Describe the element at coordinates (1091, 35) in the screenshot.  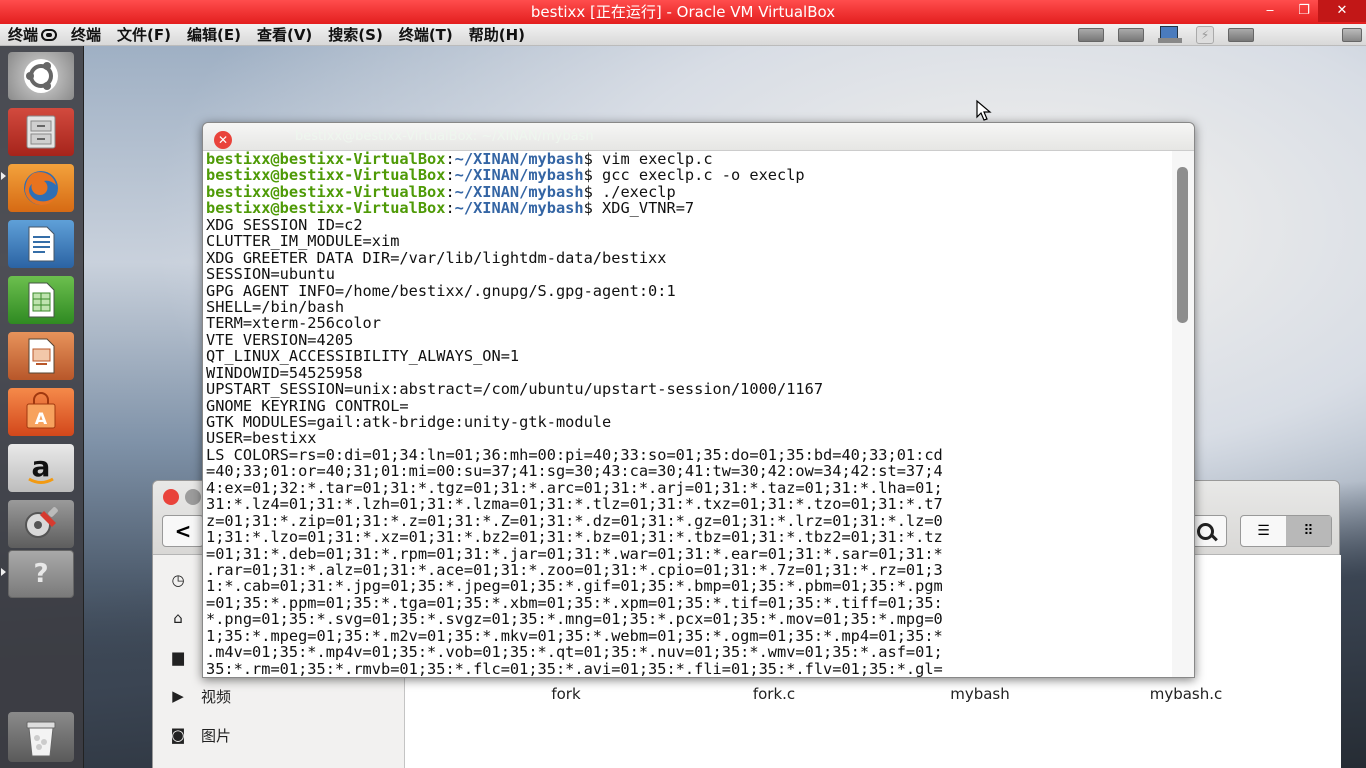
I see `hdd-icon` at that location.